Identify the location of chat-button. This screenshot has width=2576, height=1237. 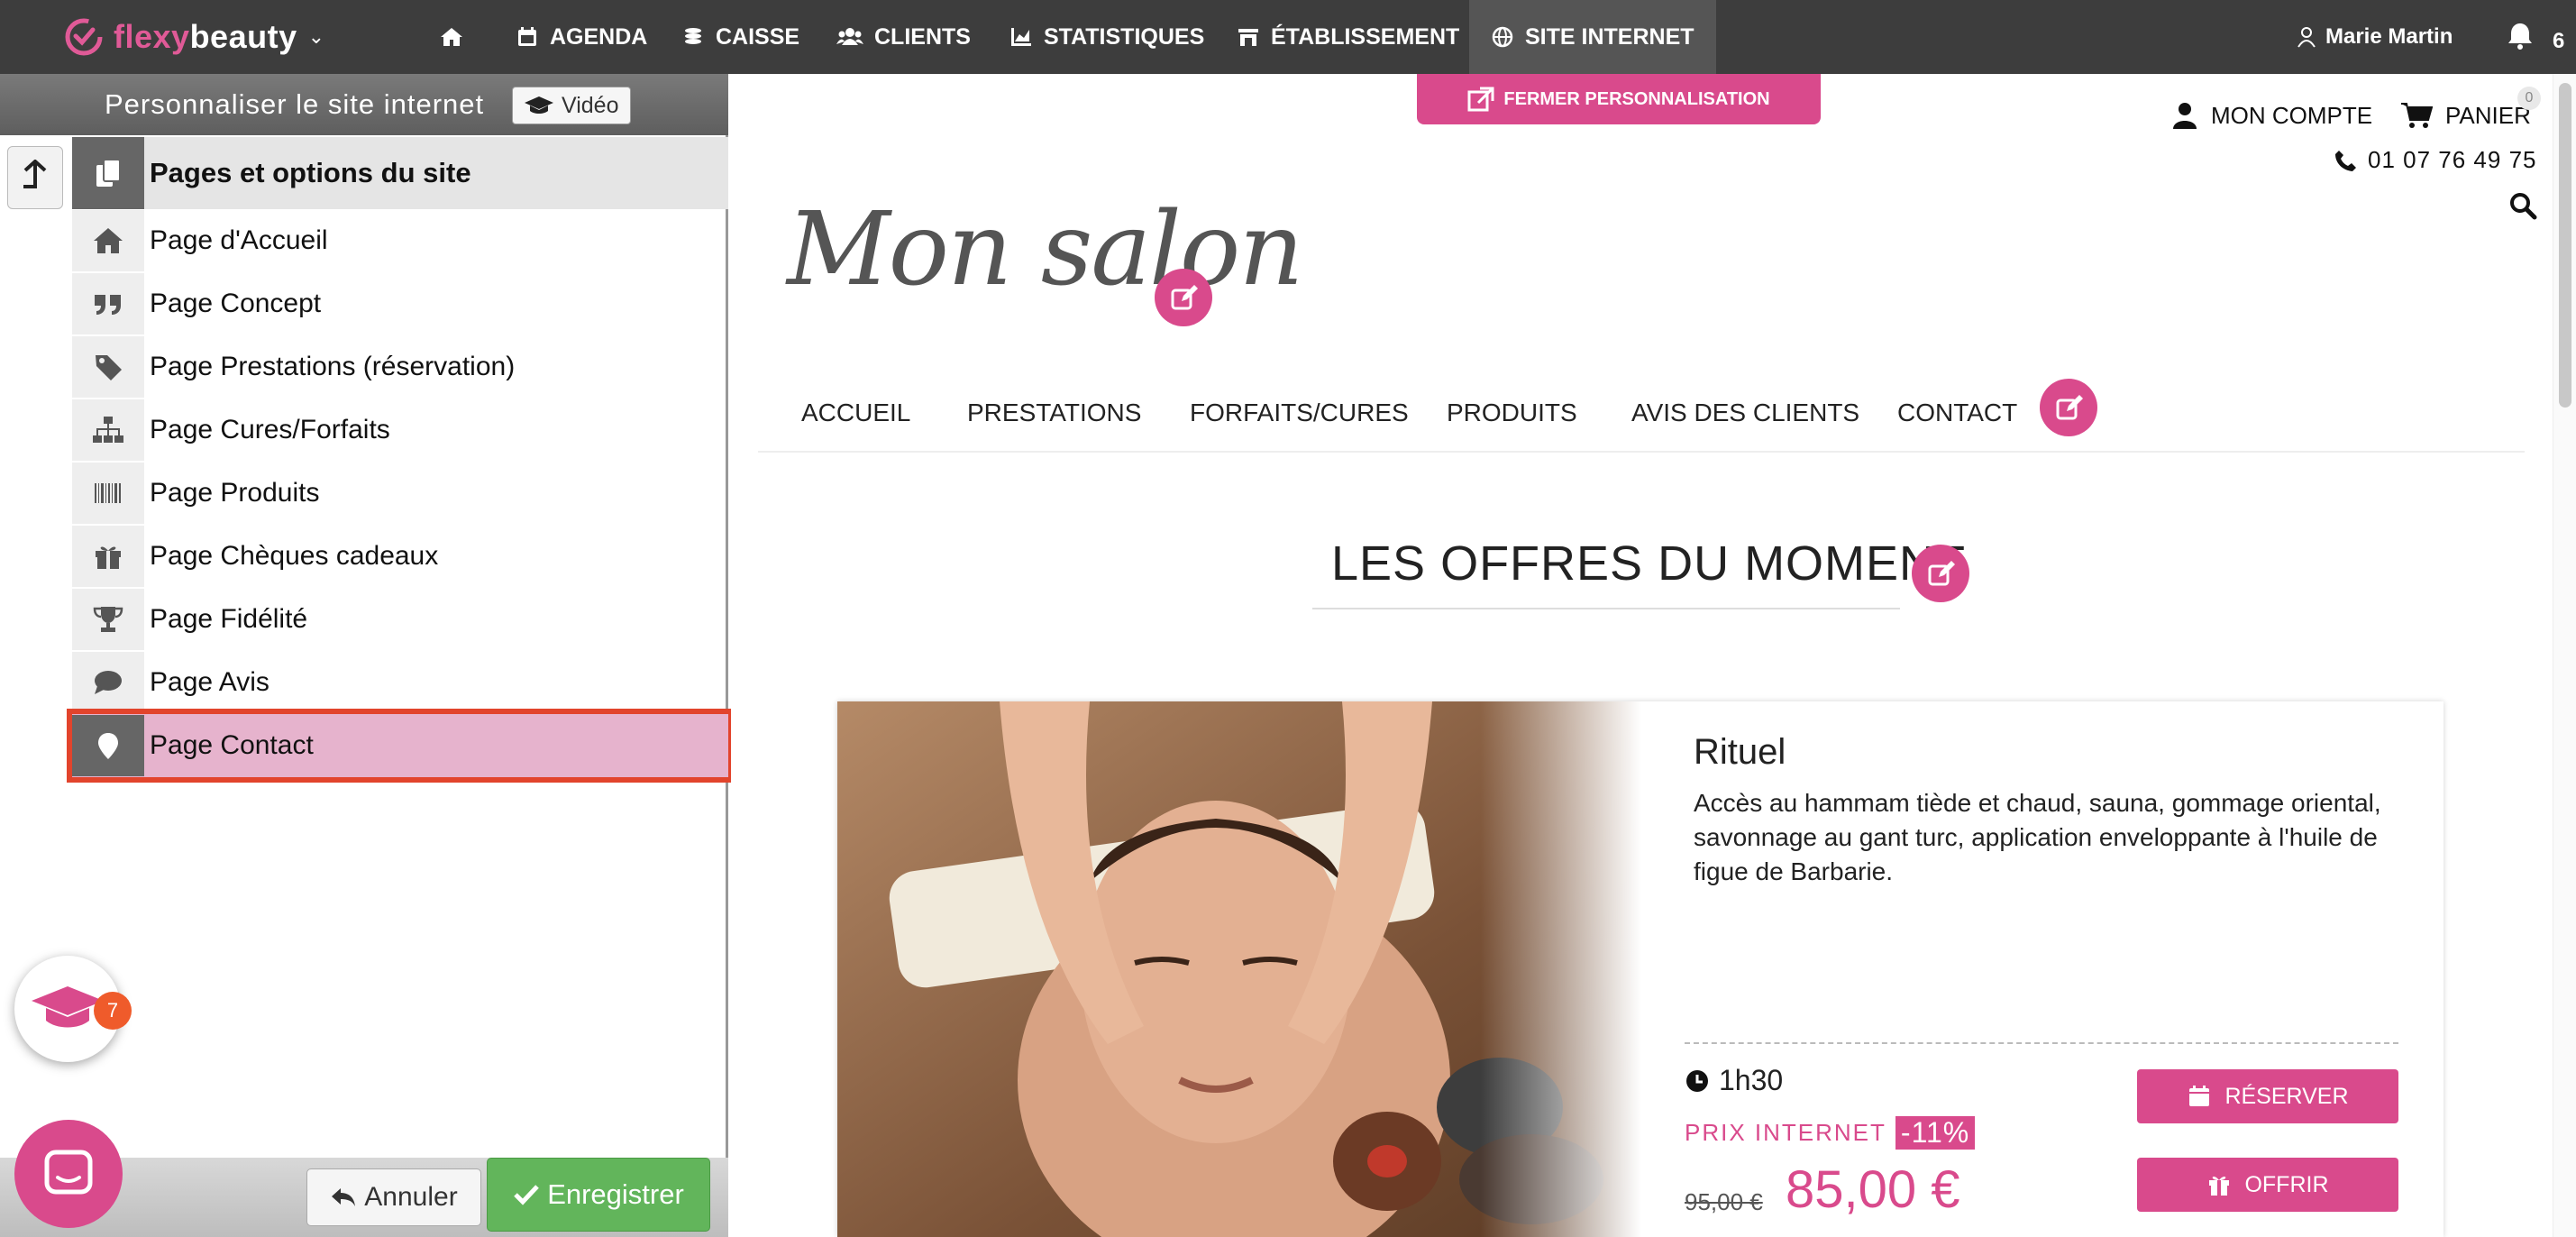
(68, 1174).